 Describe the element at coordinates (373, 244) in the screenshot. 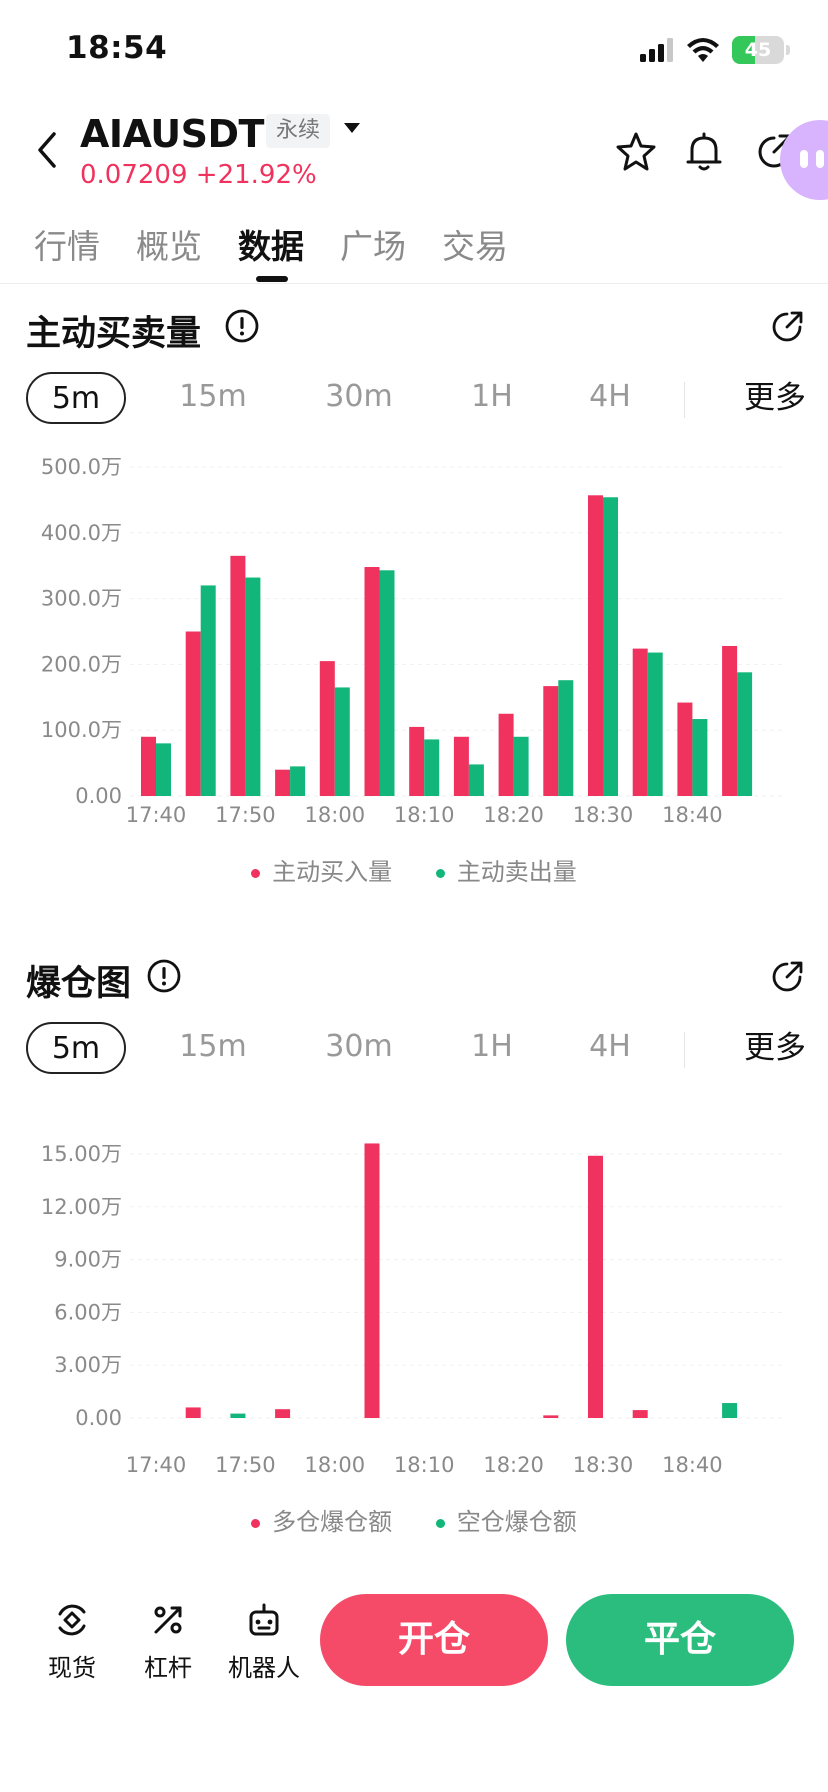

I see `tab-square: 广场` at that location.